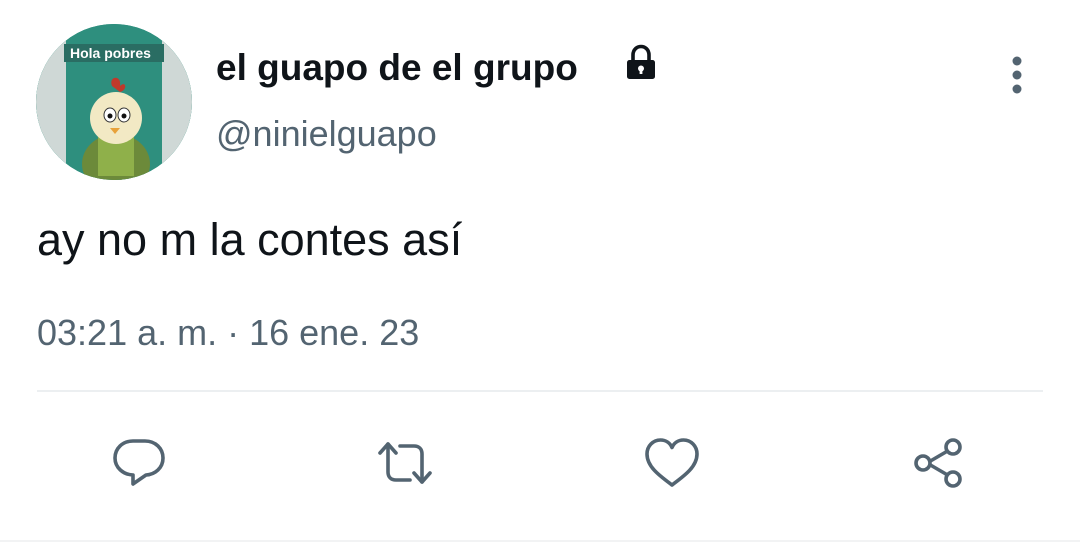 The height and width of the screenshot is (555, 1080). Describe the element at coordinates (1017, 75) in the screenshot. I see `more-options-icon` at that location.